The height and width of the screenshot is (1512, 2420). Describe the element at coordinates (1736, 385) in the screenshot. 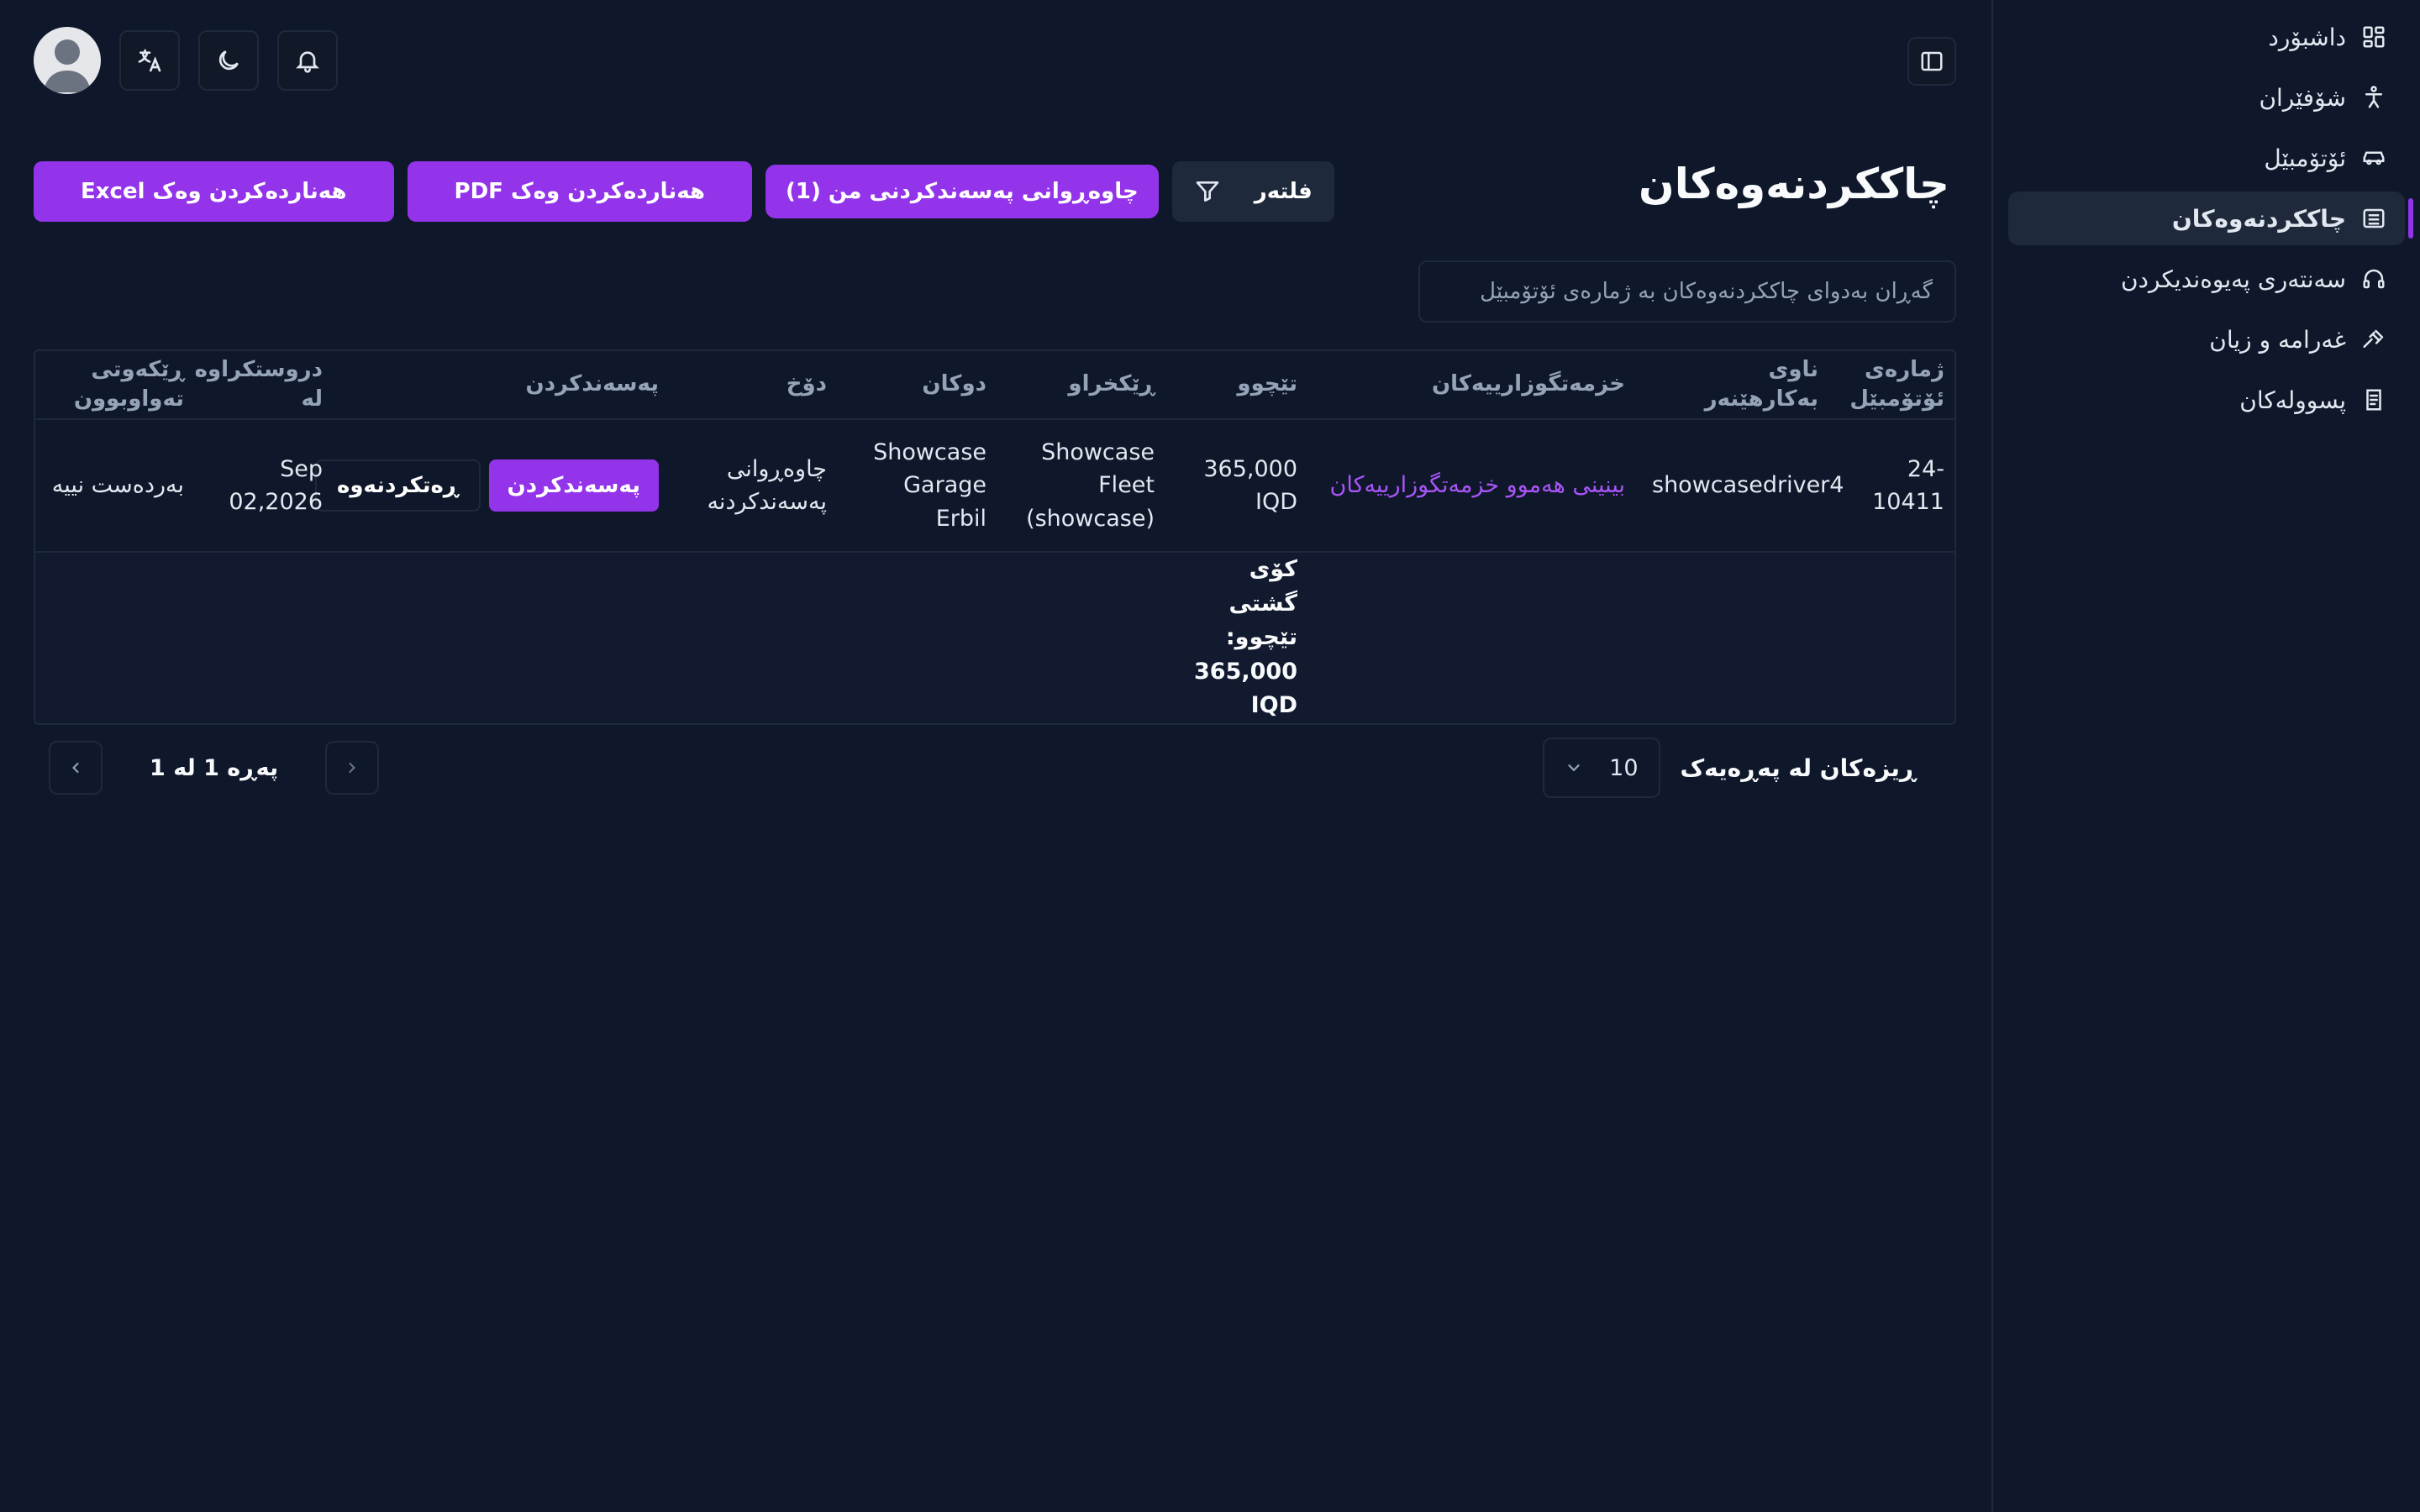

I see `column-header-username: ناوی بەکارهێنەر` at that location.